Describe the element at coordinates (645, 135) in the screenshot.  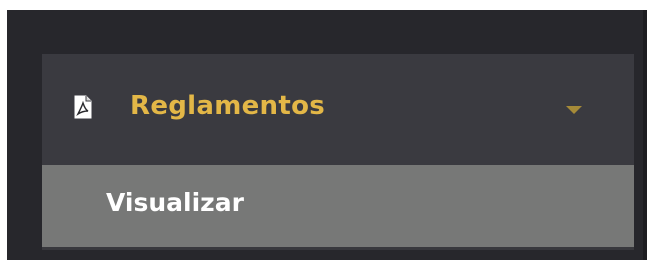
I see `sidebar-edge` at that location.